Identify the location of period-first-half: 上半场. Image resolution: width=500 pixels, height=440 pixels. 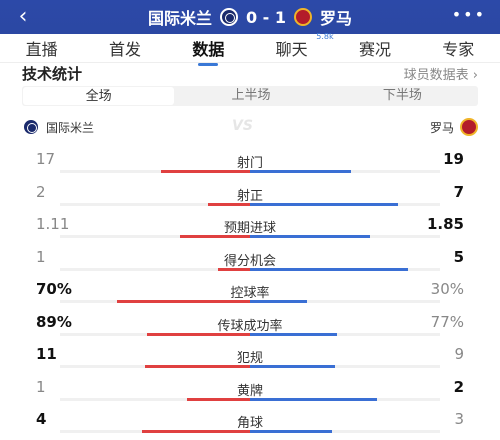
(250, 96).